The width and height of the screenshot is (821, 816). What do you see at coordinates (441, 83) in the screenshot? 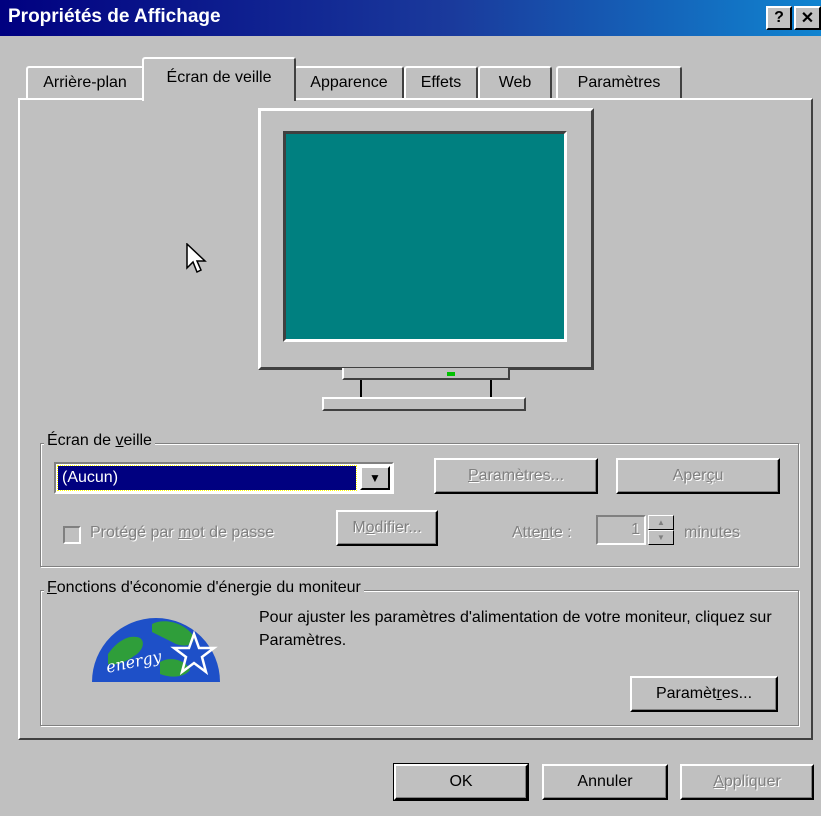
I see `tab-effets: Effets` at bounding box center [441, 83].